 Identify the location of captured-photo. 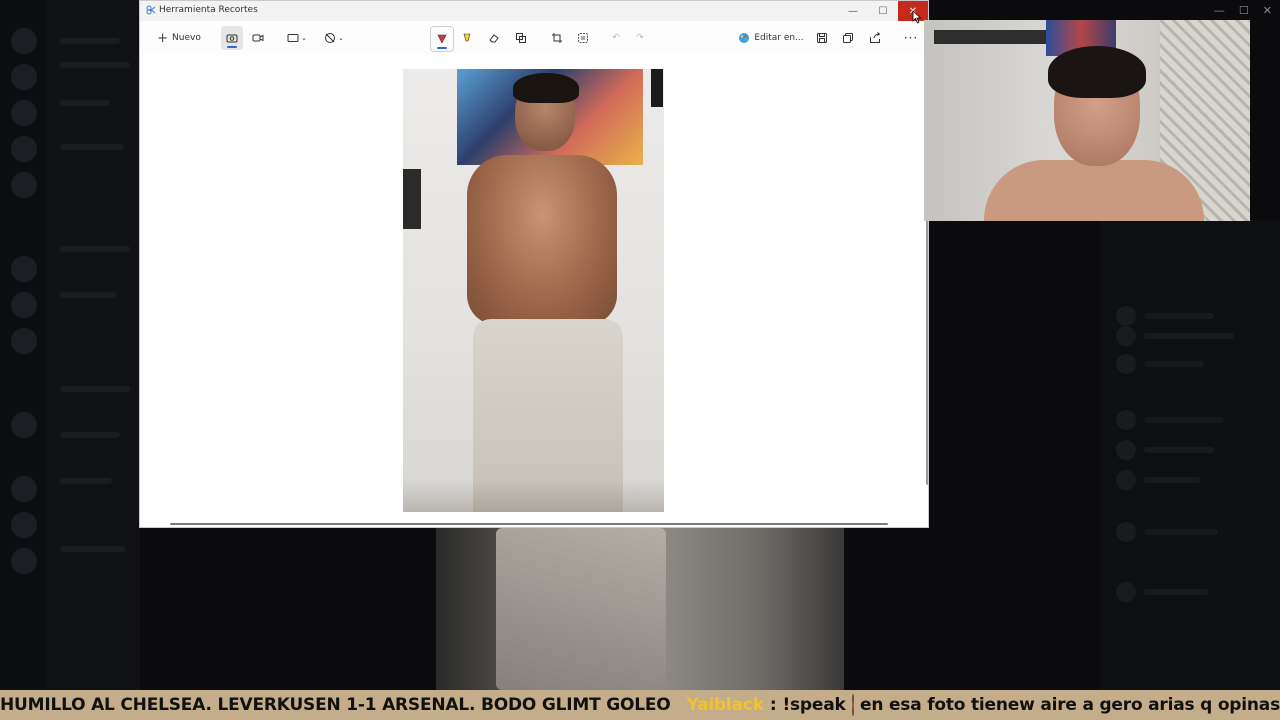
(533, 290).